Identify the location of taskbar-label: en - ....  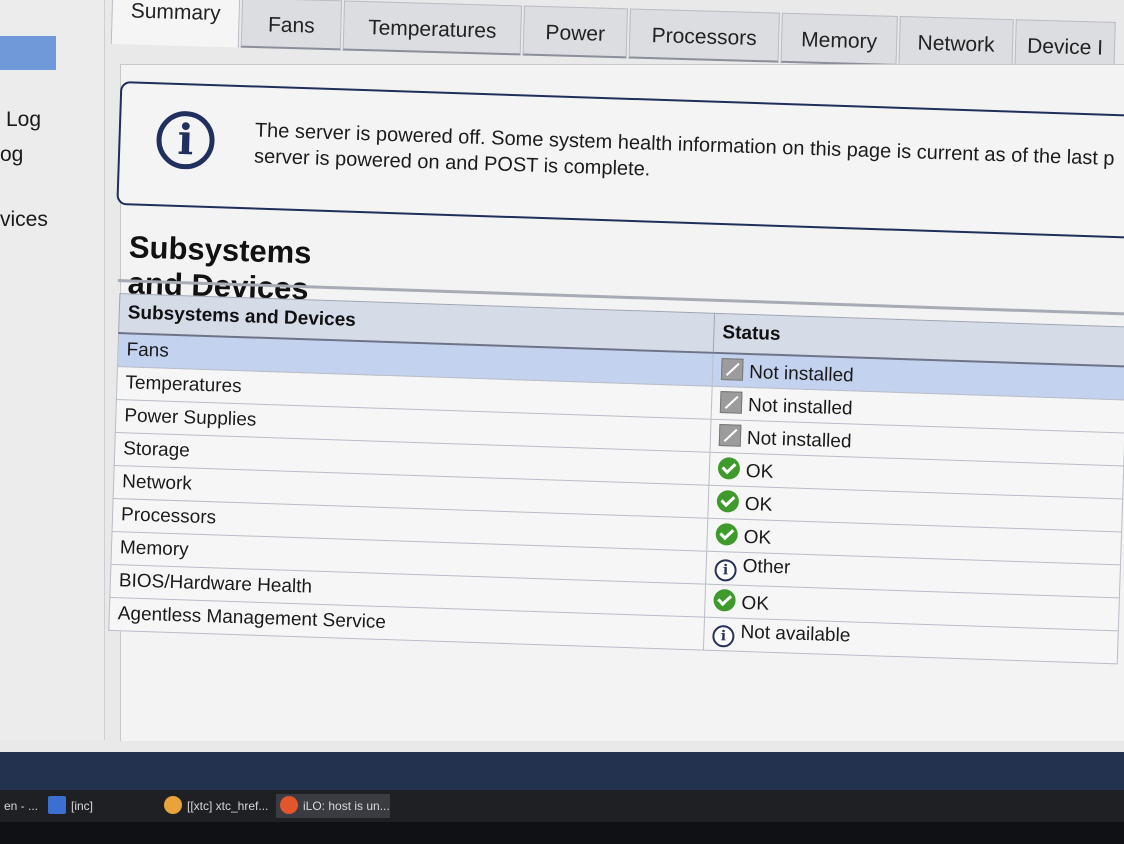
(21, 806).